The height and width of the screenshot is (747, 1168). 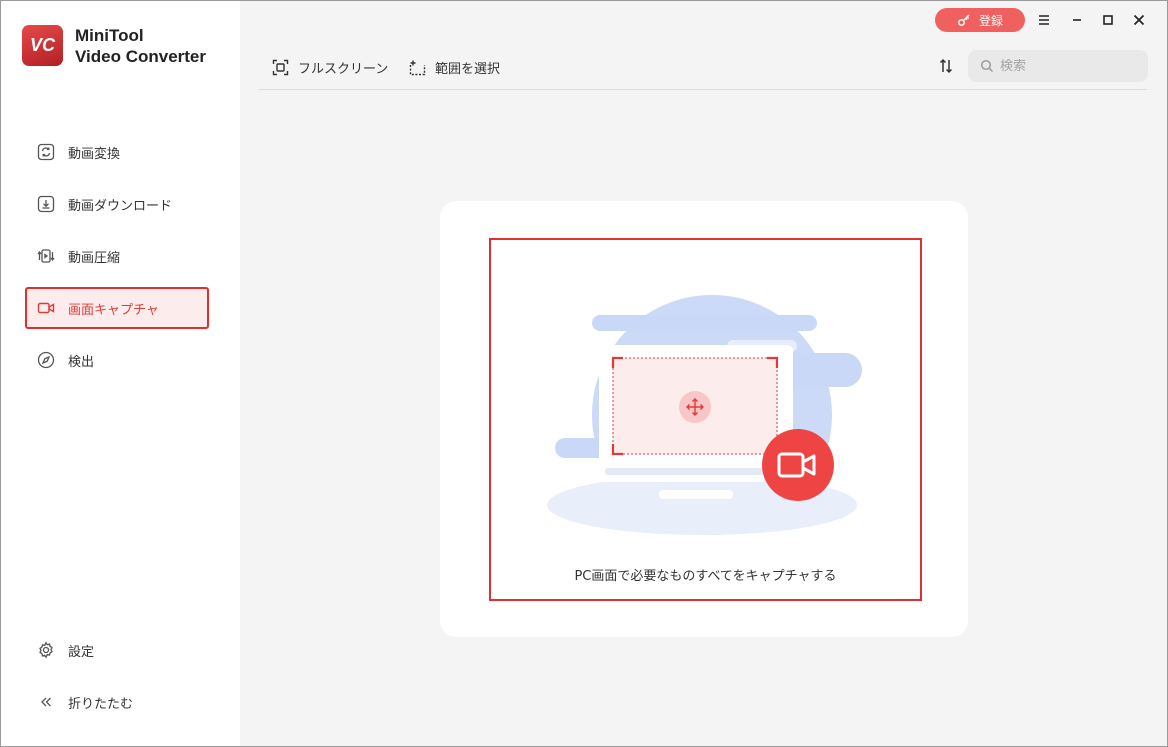 I want to click on fullscreen-label: フルスクリーン, so click(x=343, y=69).